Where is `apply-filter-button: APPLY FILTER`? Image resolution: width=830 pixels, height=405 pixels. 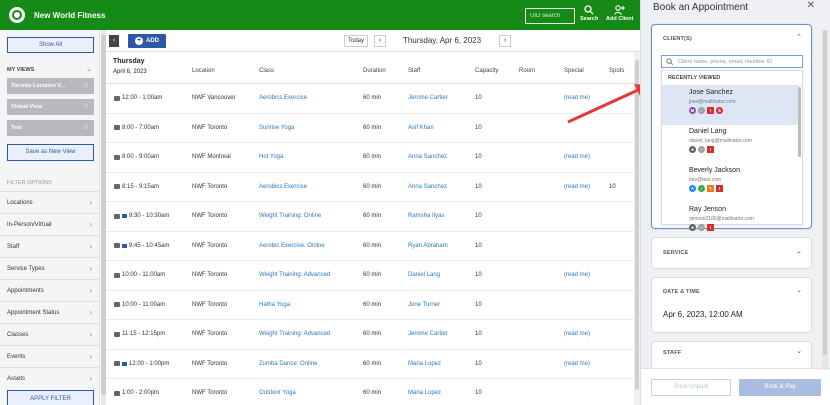
apply-filter-button: APPLY FILTER is located at coordinates (50, 397).